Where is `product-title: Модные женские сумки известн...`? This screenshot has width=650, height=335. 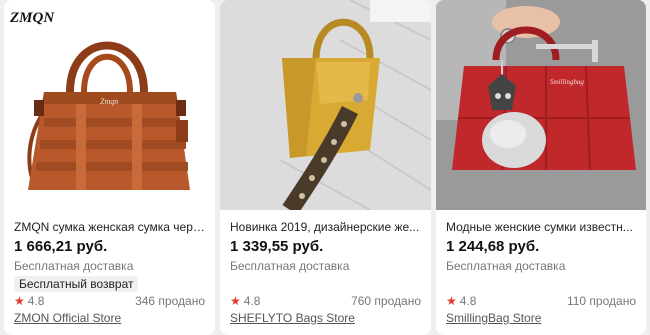 product-title: Модные женские сумки известн... is located at coordinates (542, 227).